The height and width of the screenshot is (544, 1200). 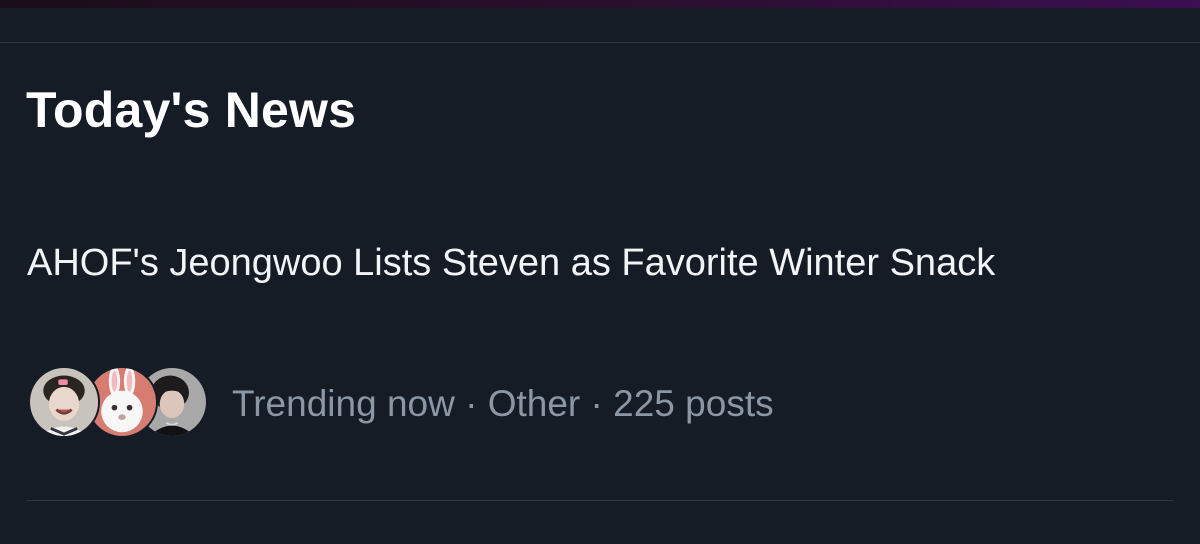 I want to click on news-meta-text: Trending now · Other · 225 posts, so click(x=503, y=404).